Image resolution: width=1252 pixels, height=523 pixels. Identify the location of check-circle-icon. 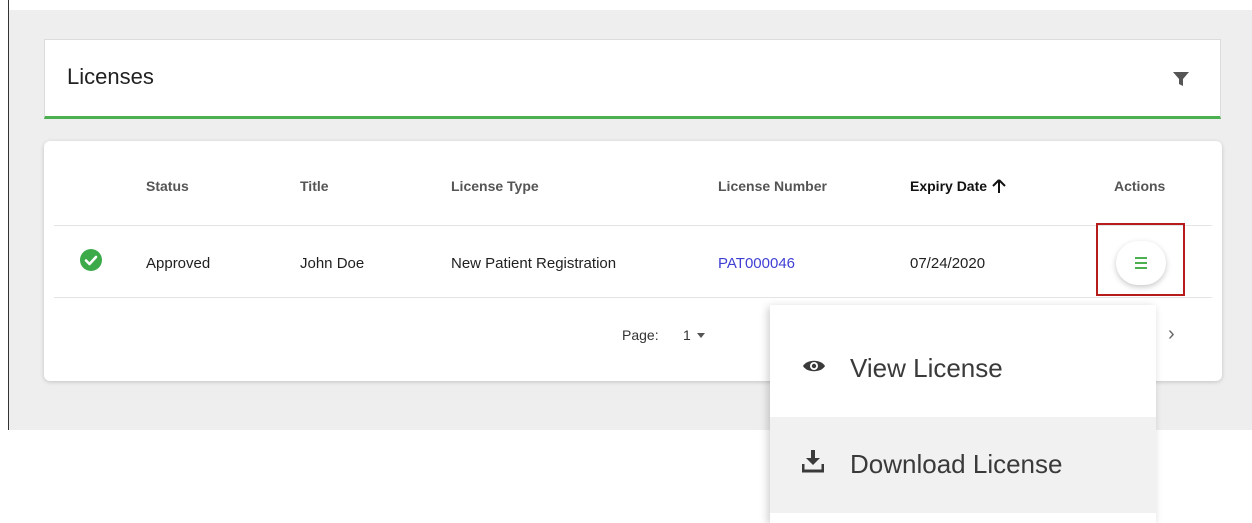
(91, 260).